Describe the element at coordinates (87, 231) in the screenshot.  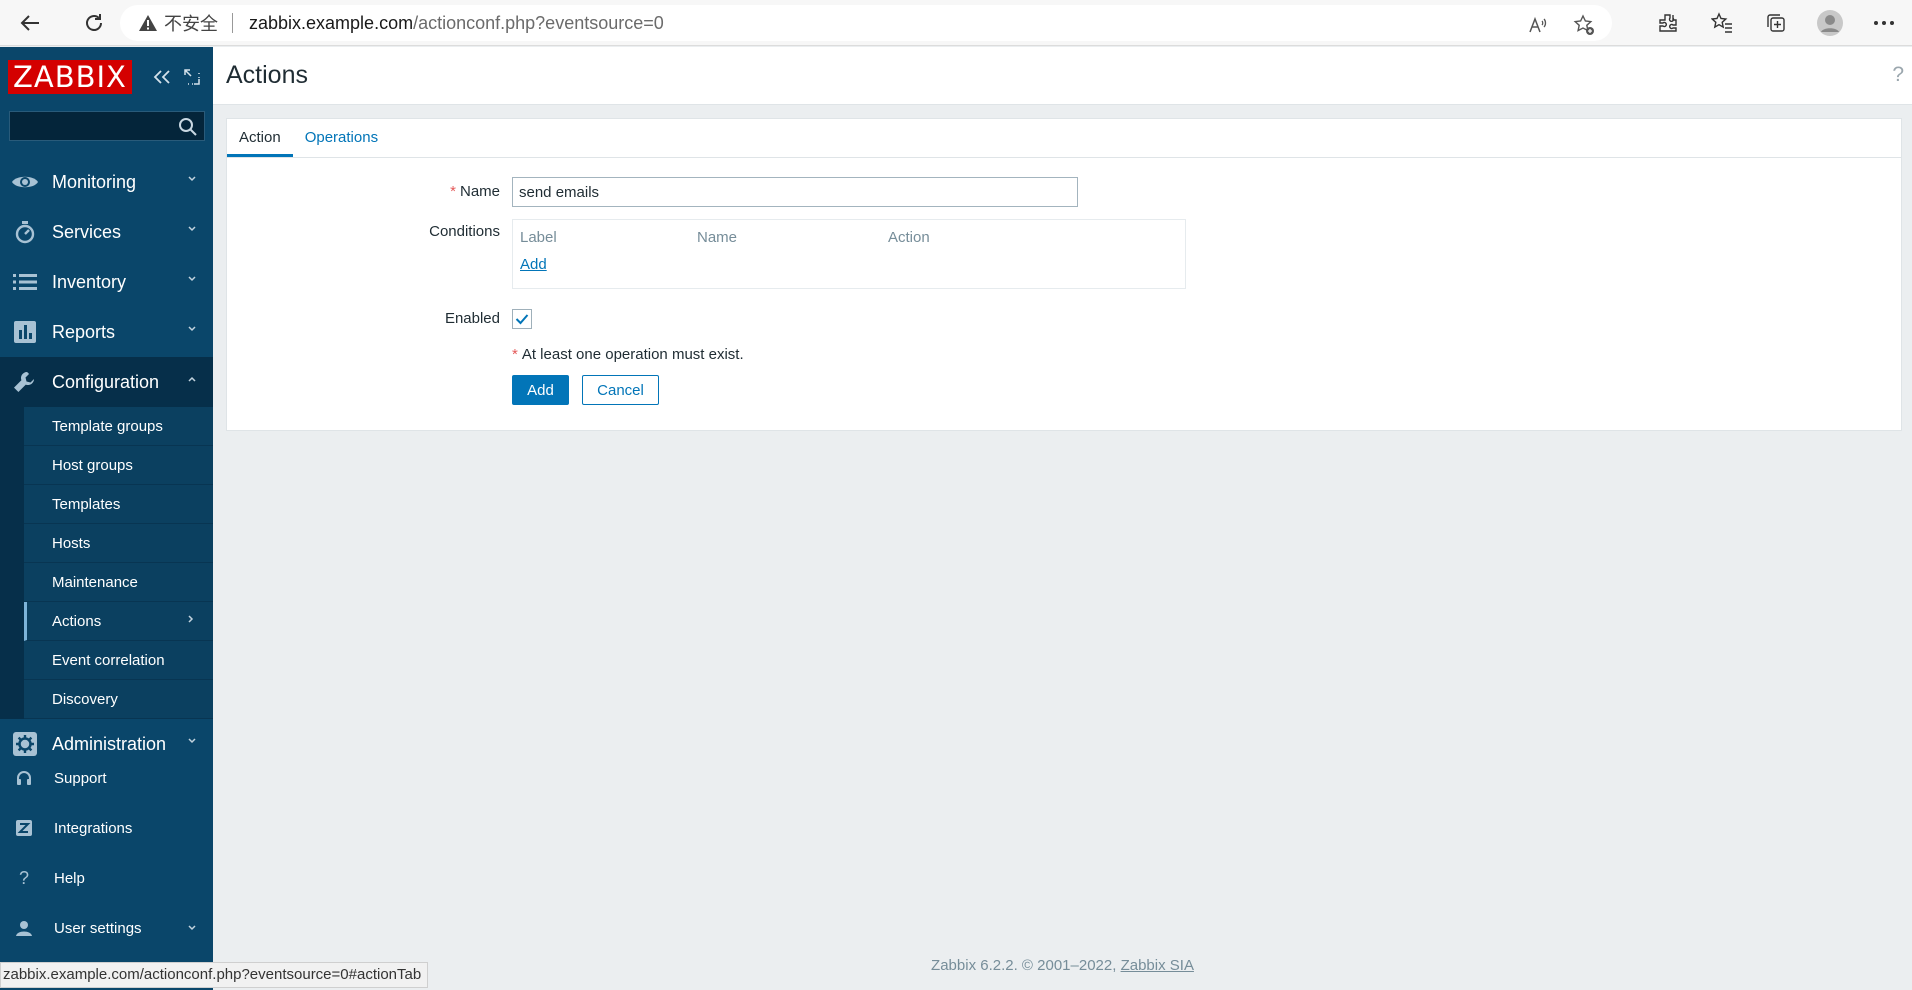
I see `menu-label: Services` at that location.